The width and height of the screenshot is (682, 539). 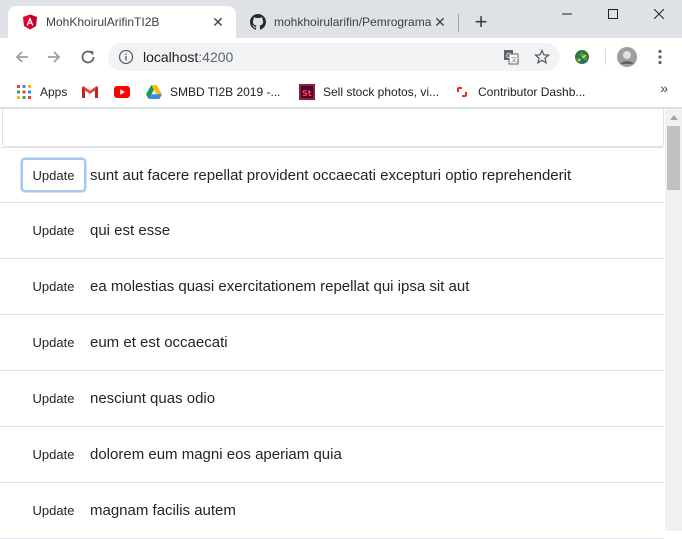 I want to click on minimize-button, so click(x=567, y=14).